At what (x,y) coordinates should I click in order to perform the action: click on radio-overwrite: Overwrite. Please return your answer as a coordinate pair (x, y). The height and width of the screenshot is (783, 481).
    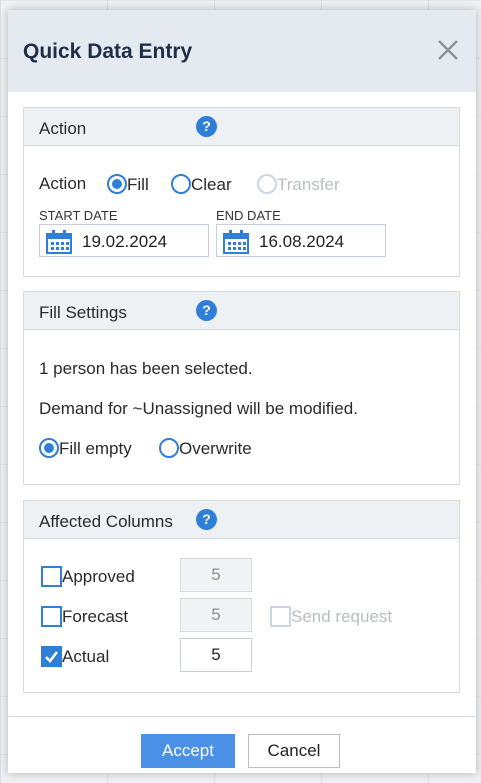
    Looking at the image, I should click on (205, 448).